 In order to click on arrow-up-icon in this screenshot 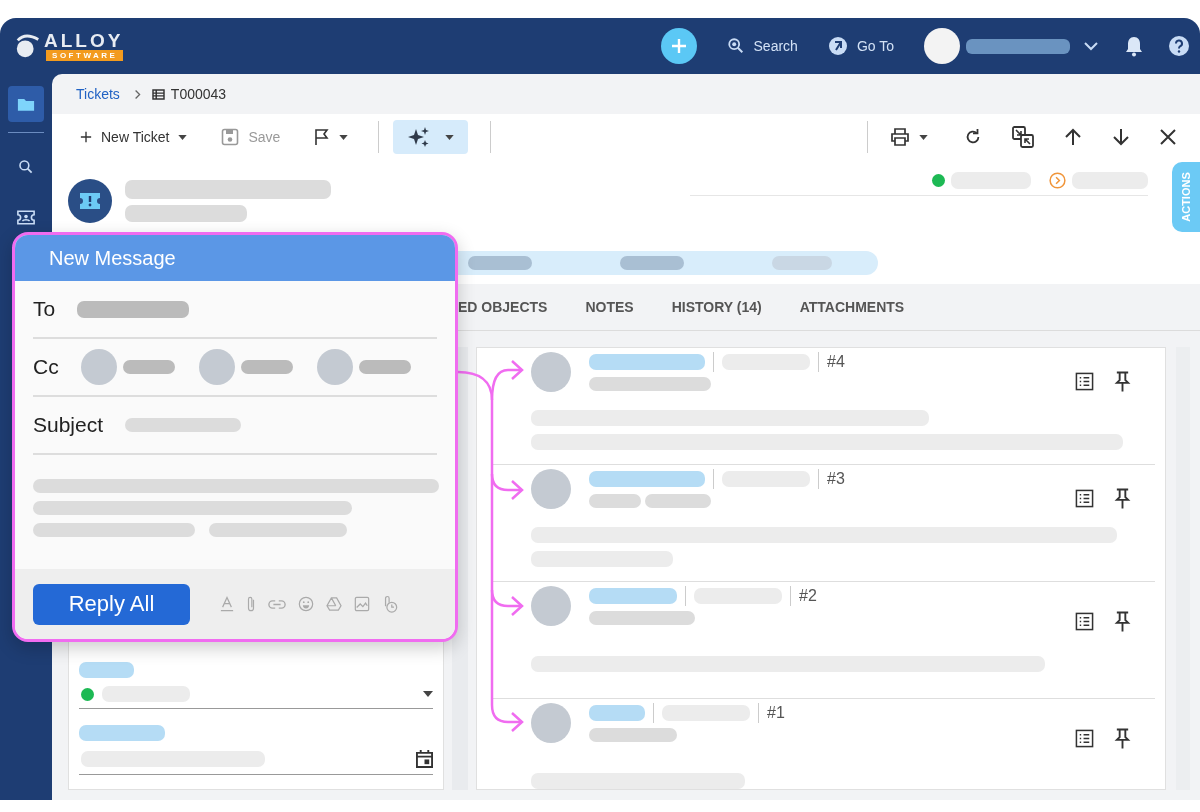, I will do `click(1073, 137)`.